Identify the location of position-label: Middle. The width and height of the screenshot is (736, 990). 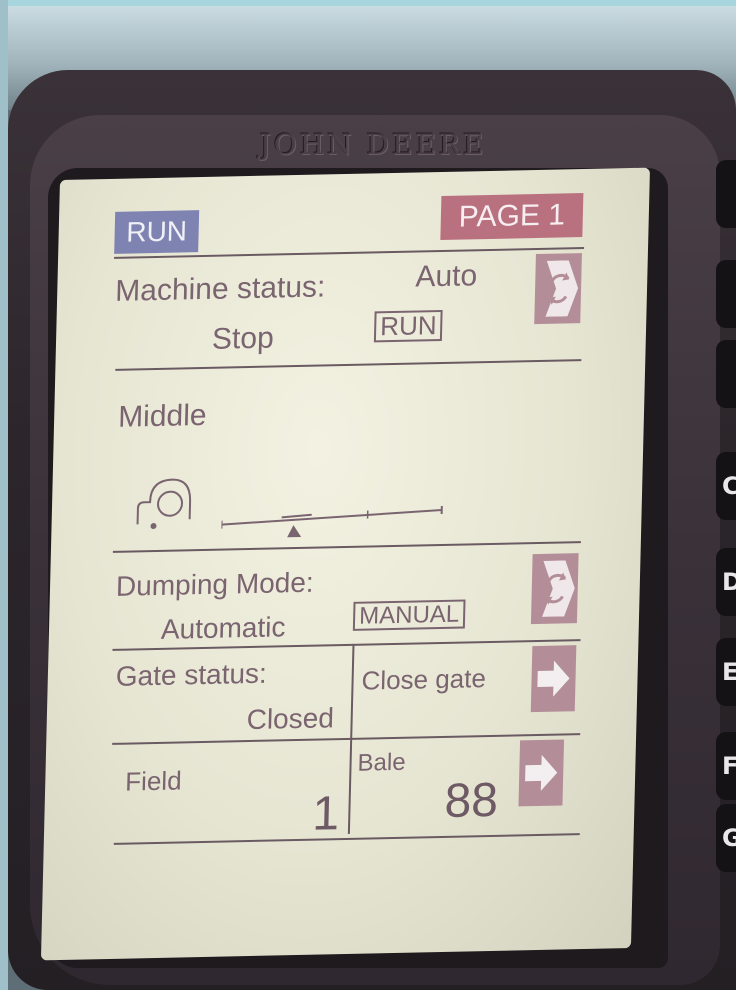
(162, 416).